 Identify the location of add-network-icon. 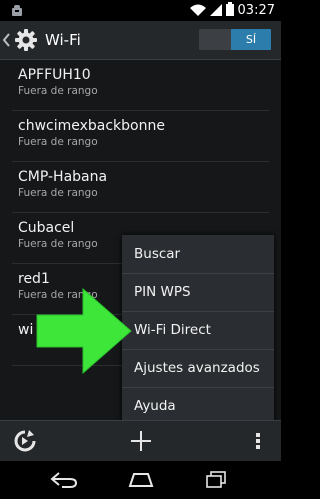
(141, 441).